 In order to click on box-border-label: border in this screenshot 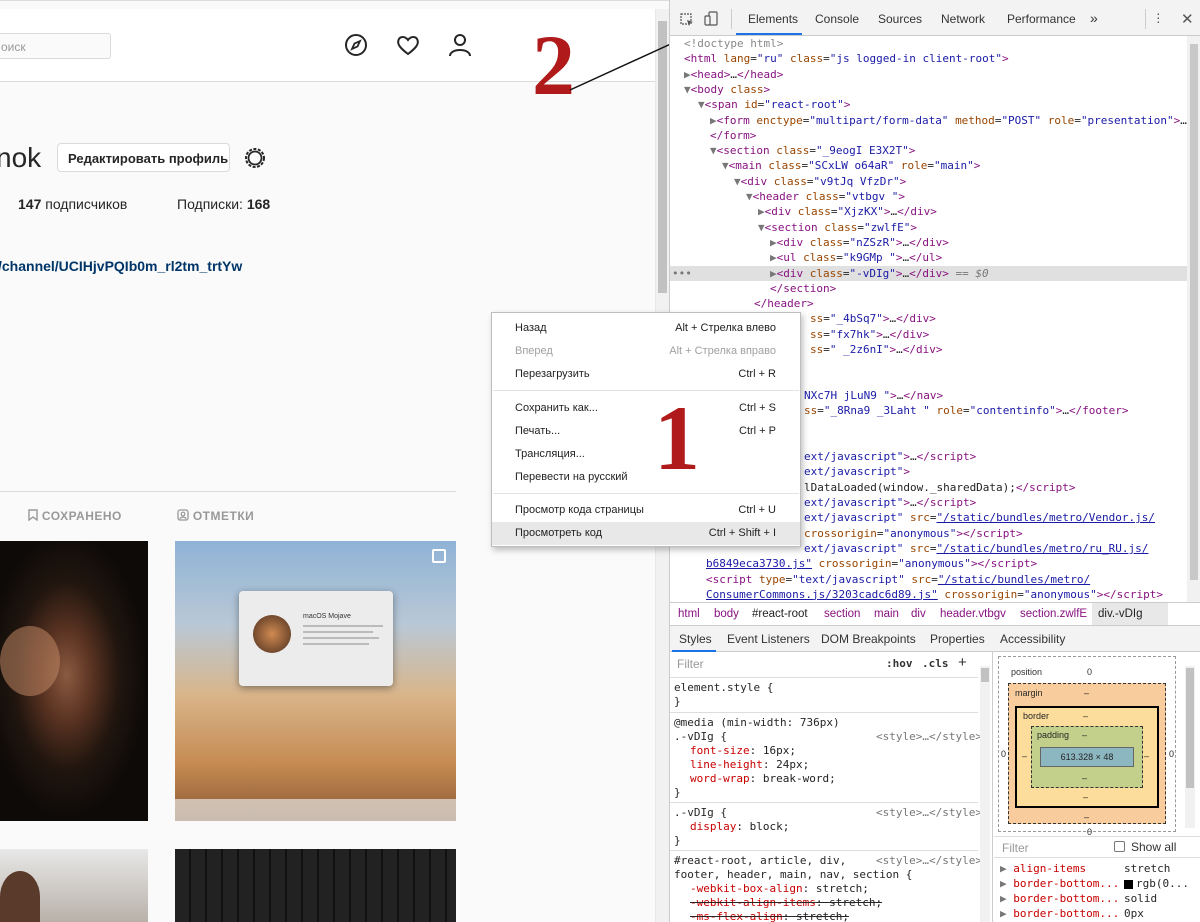, I will do `click(1036, 716)`.